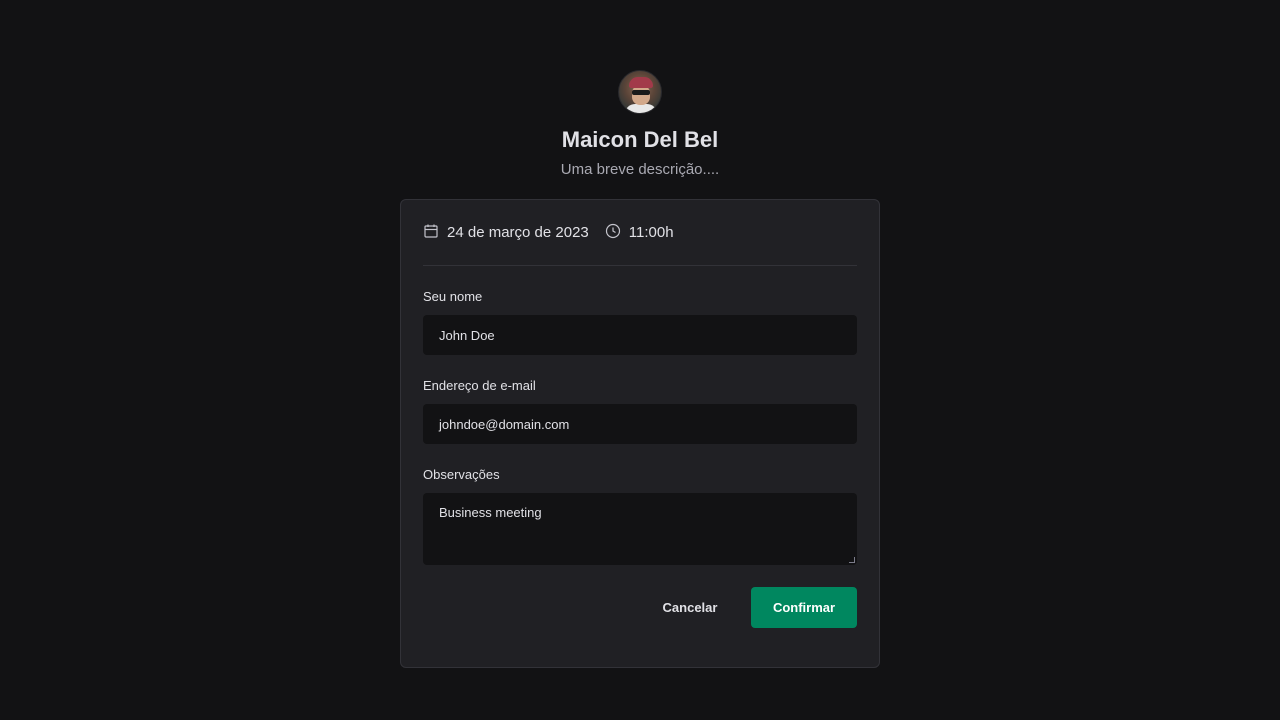  Describe the element at coordinates (467, 335) in the screenshot. I see `name-value: John Doe` at that location.